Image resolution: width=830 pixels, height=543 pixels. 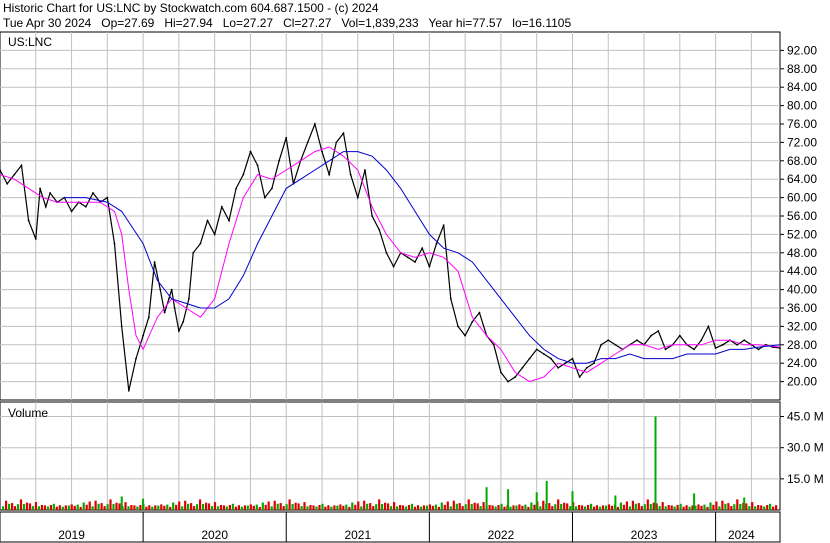 I want to click on price-tick-label: 24.00, so click(x=802, y=363).